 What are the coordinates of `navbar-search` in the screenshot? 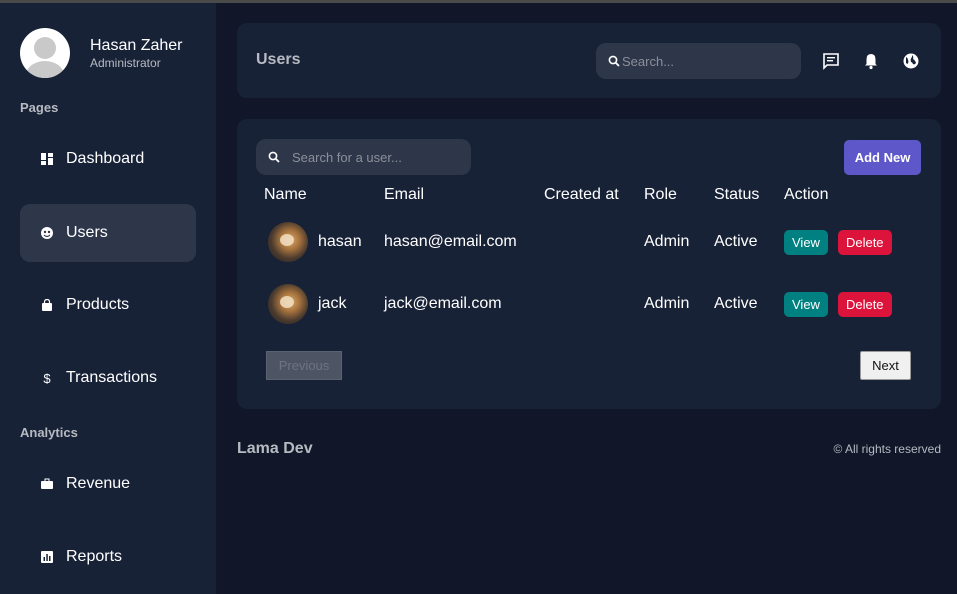 It's located at (698, 61).